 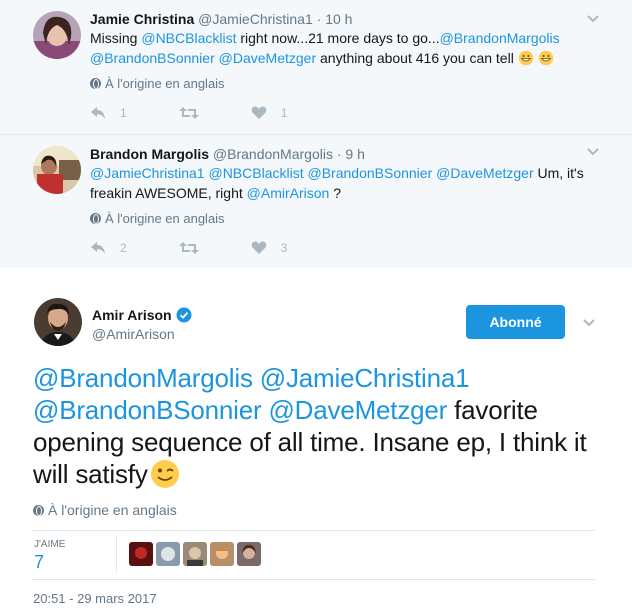 I want to click on like-button: 3, so click(x=269, y=248).